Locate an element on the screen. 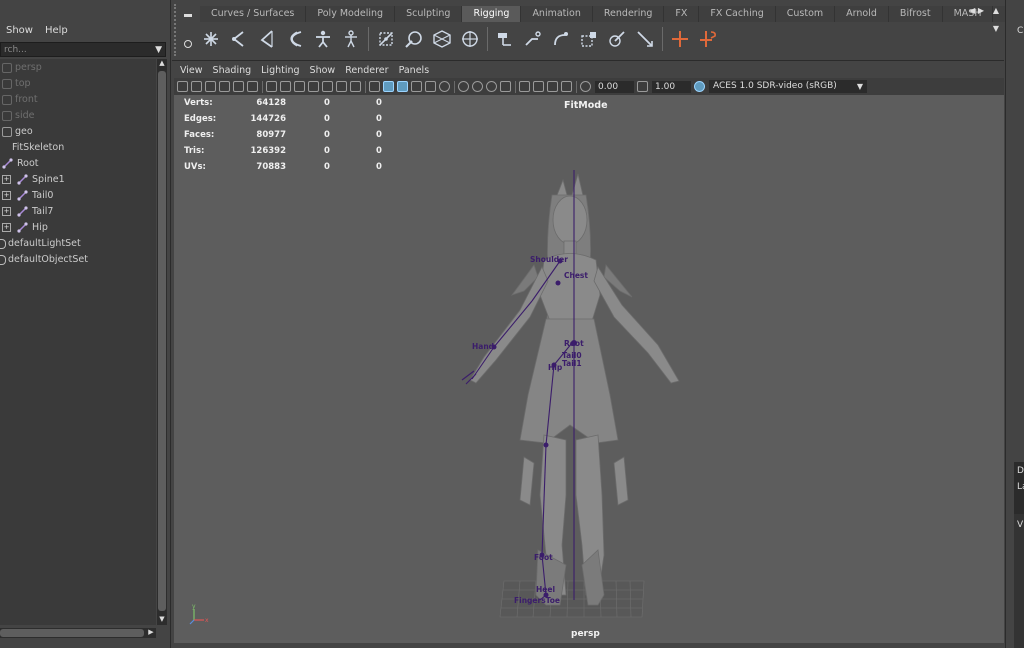  cluster-icon is located at coordinates (470, 39).